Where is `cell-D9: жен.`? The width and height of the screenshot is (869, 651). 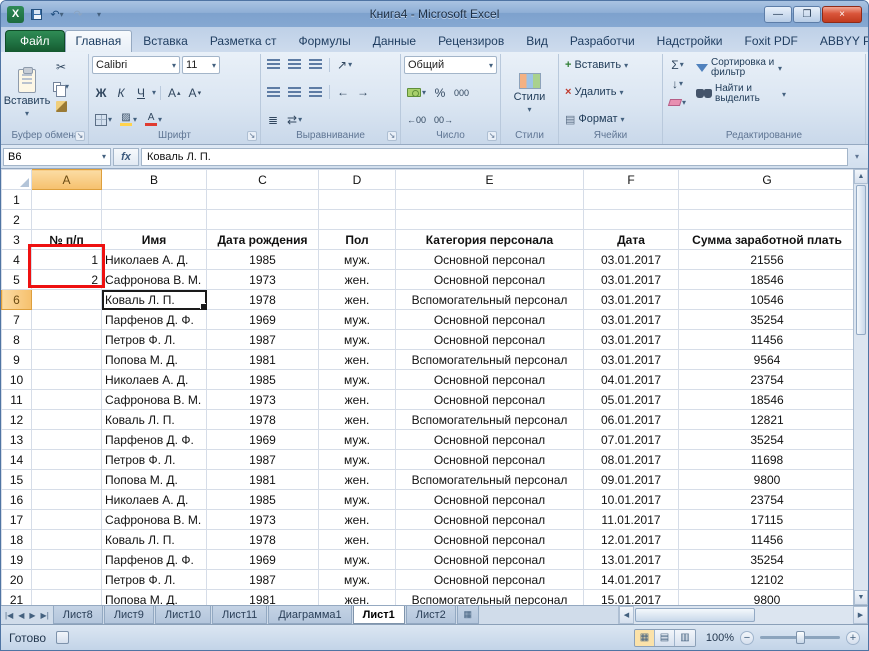 cell-D9: жен. is located at coordinates (357, 359).